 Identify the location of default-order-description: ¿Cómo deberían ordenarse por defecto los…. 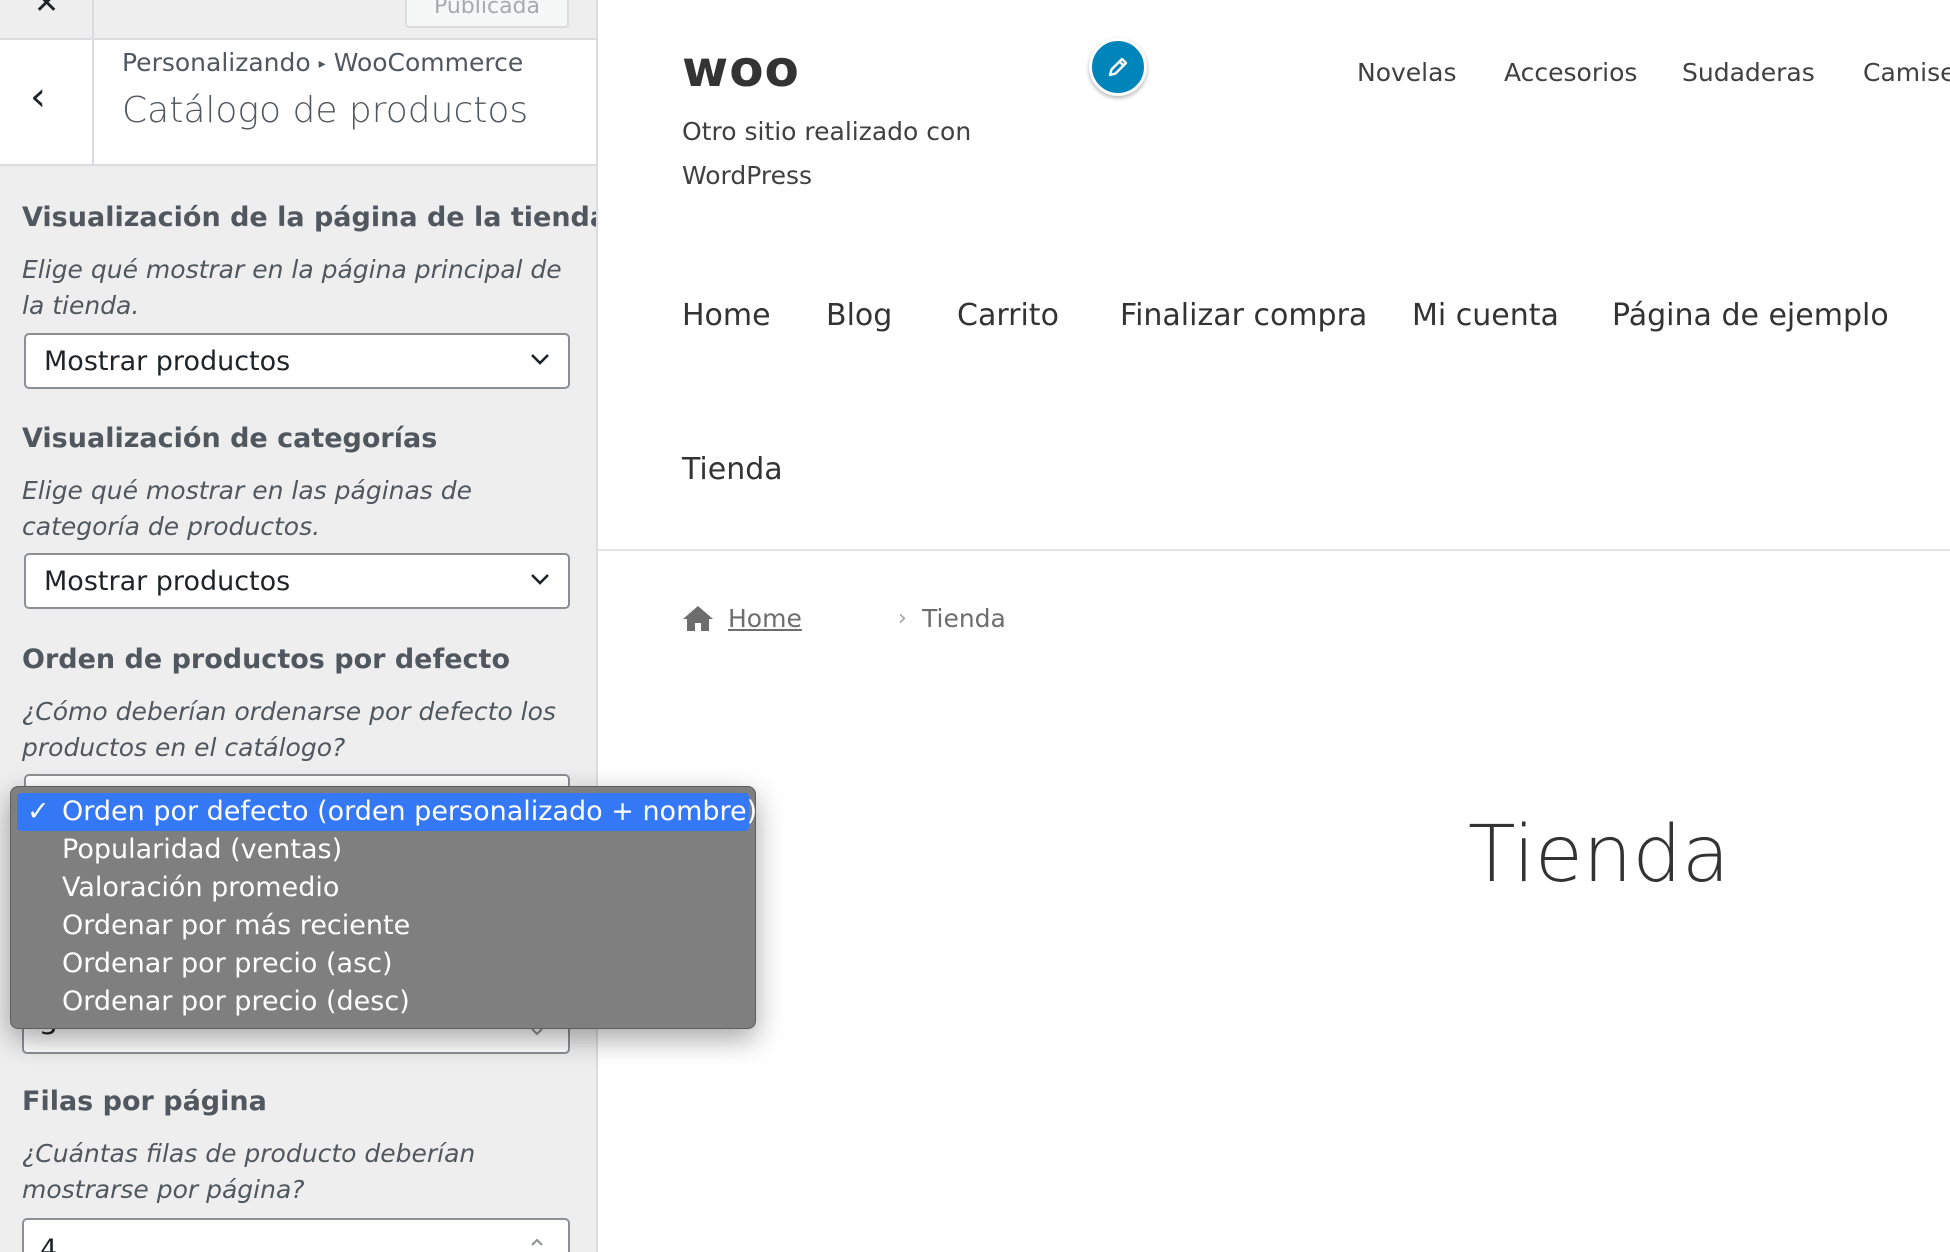
(289, 729).